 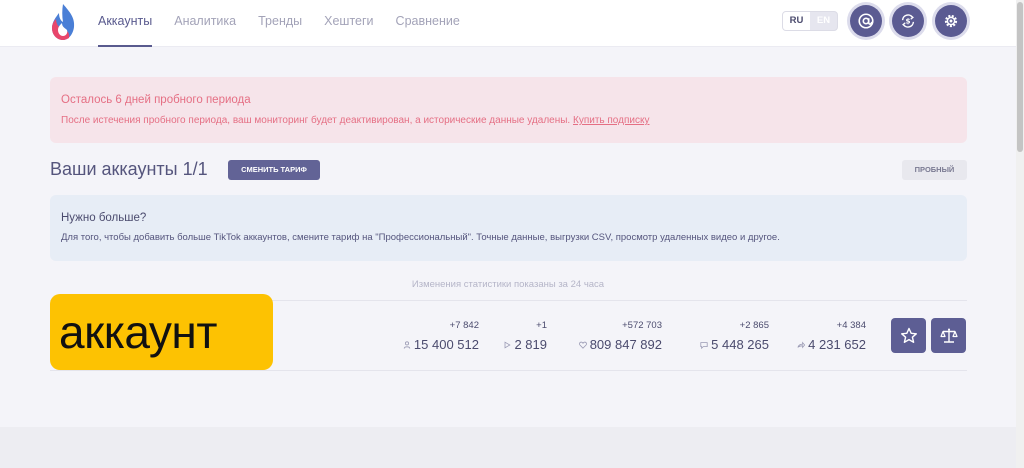 I want to click on stats-period-note: Изменения статистики показаны за 24 часа, so click(x=508, y=284).